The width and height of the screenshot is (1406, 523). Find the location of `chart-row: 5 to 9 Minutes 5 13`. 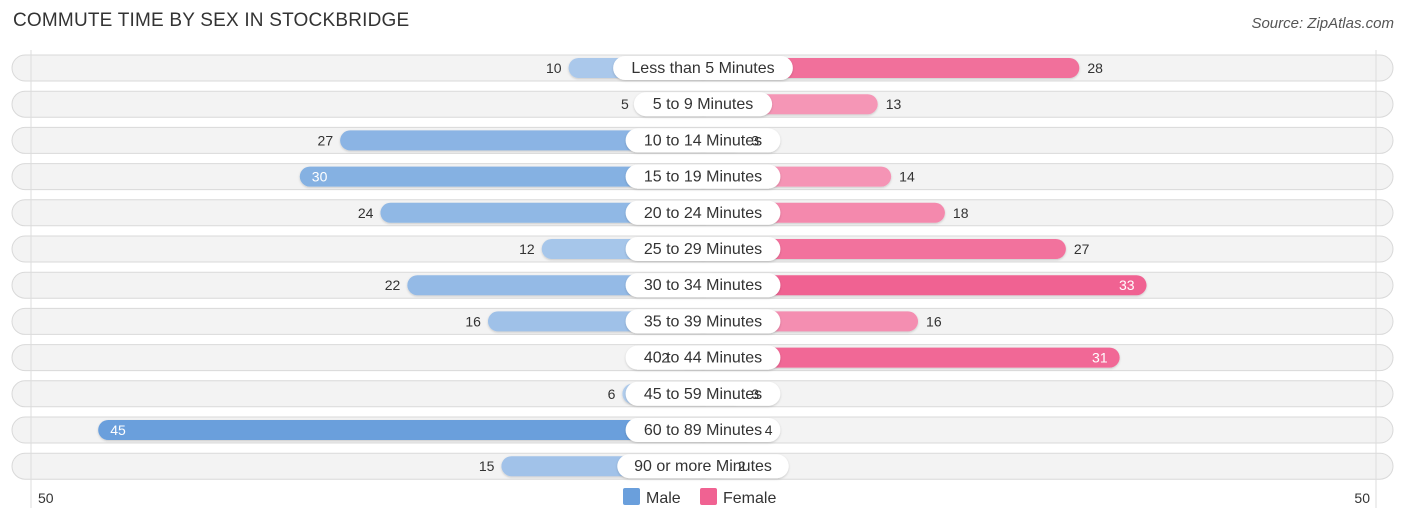

chart-row: 5 to 9 Minutes 5 13 is located at coordinates (702, 104).